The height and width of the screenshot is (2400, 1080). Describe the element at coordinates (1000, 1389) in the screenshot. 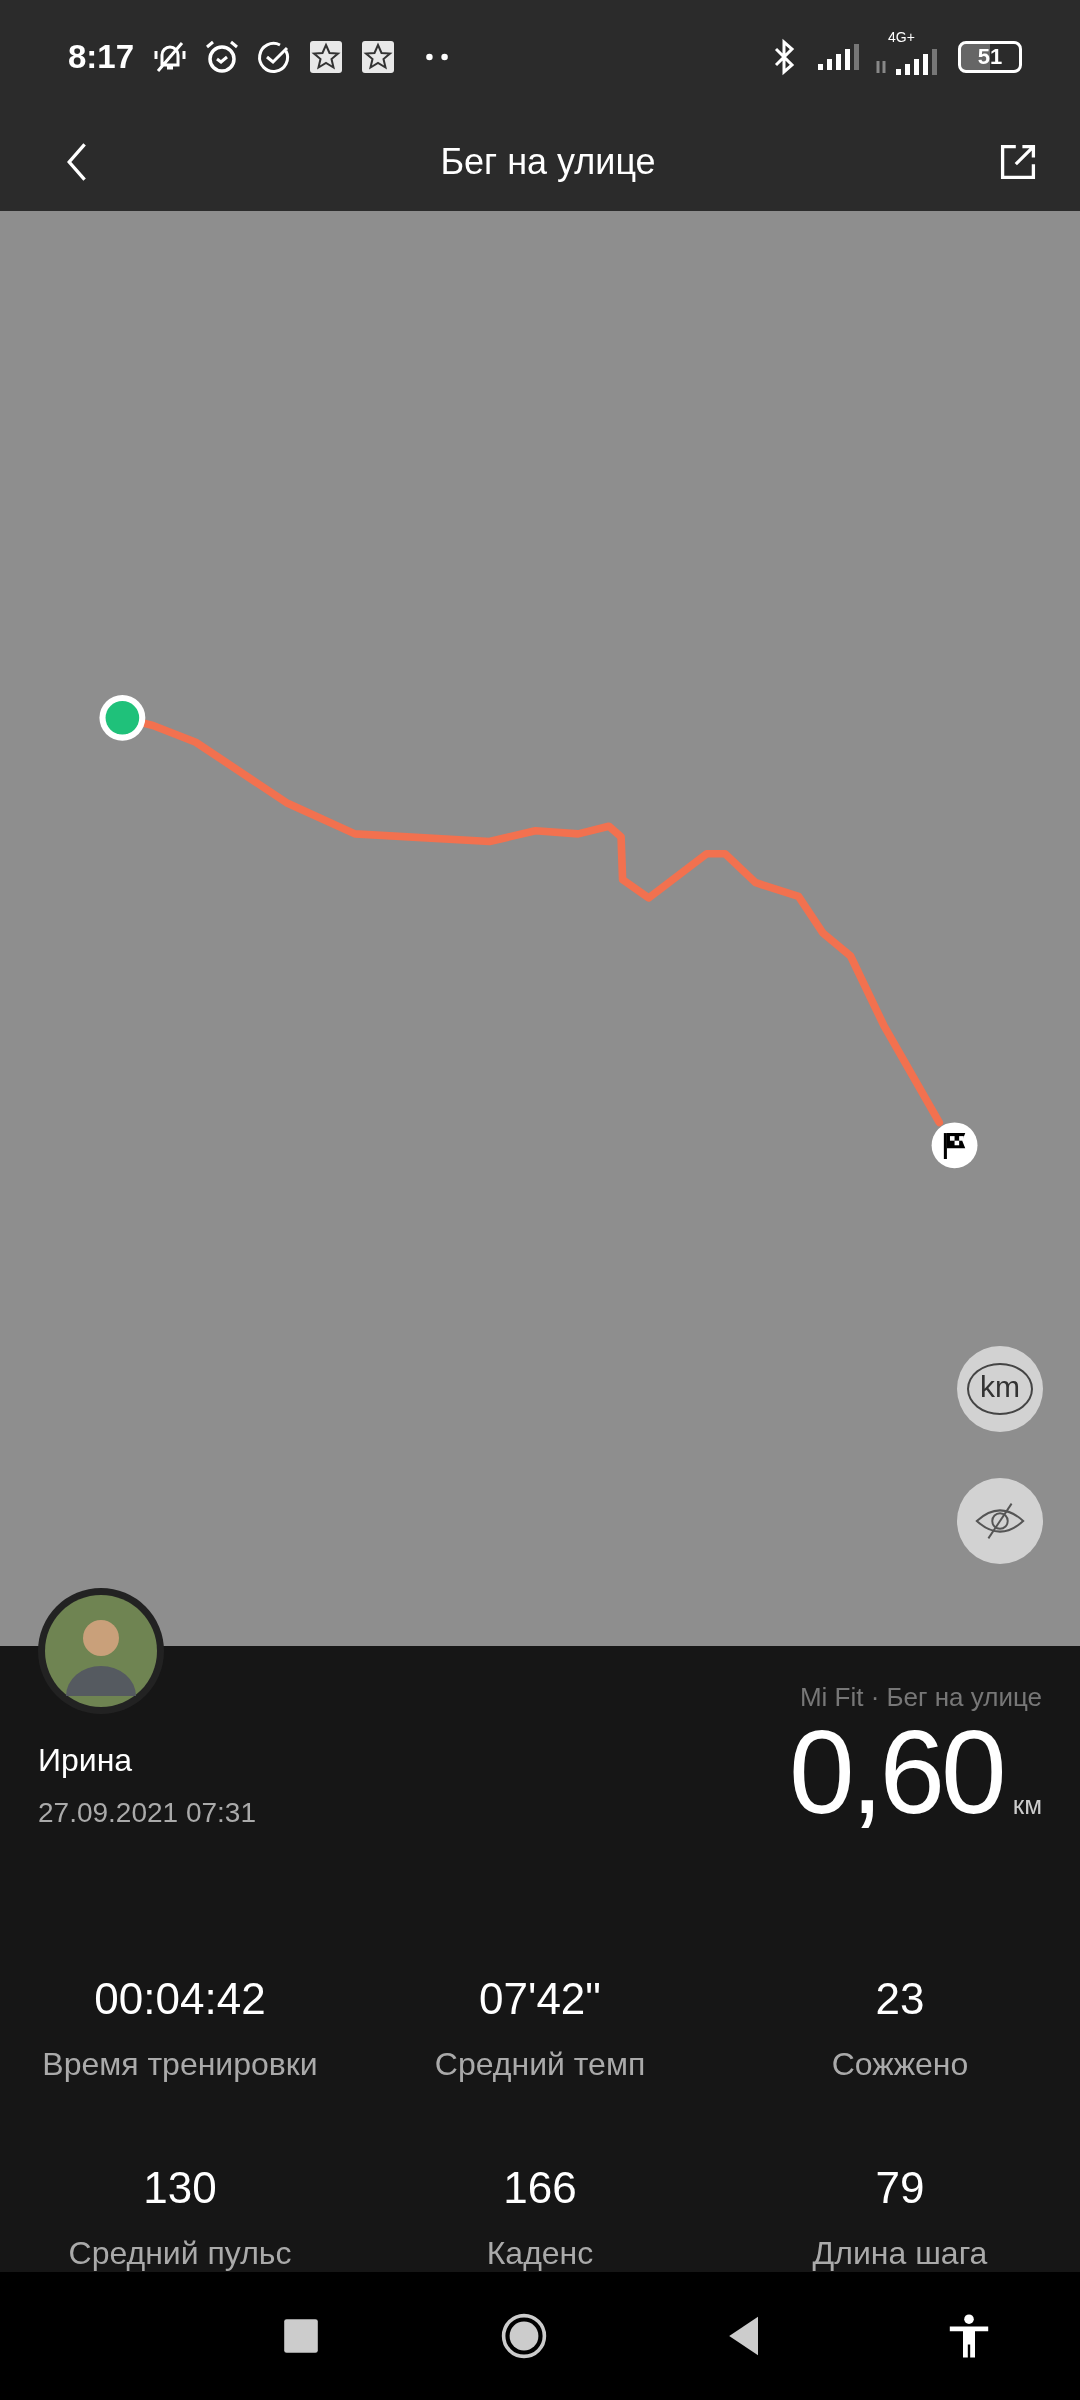

I see `units-button: km` at that location.